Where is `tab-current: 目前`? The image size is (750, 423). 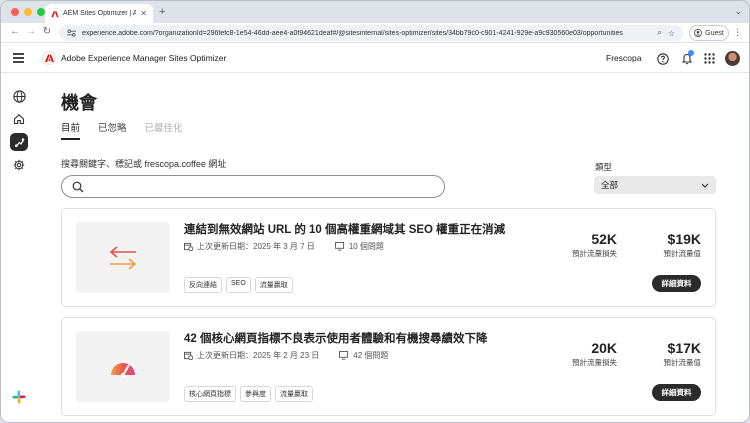 tab-current: 目前 is located at coordinates (71, 130).